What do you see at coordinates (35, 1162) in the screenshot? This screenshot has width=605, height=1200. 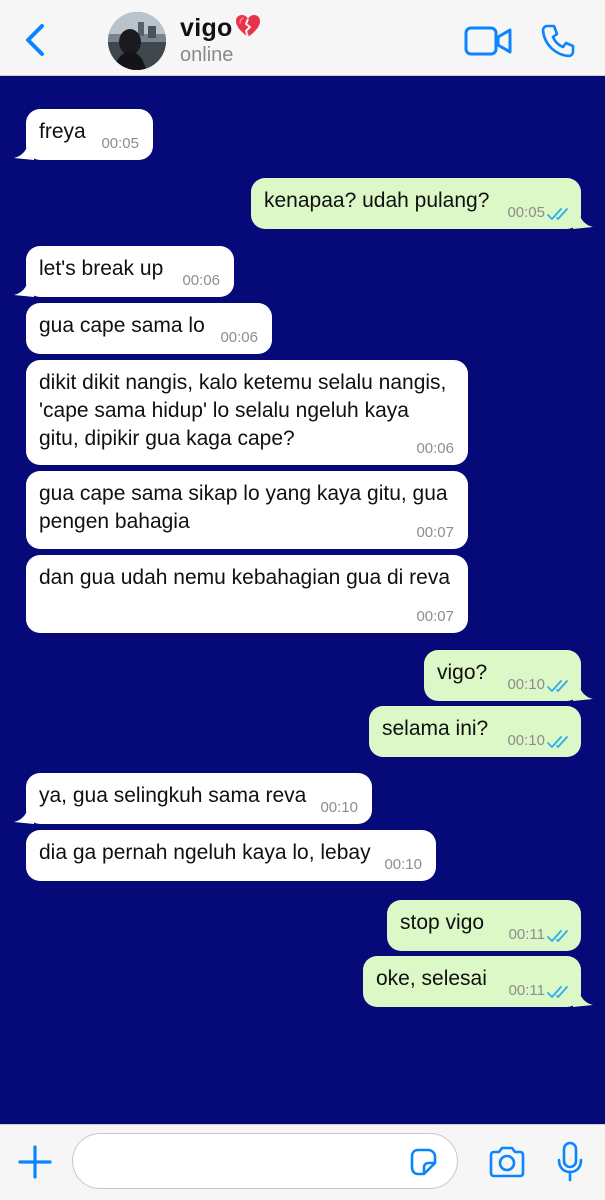 I see `plus-icon` at bounding box center [35, 1162].